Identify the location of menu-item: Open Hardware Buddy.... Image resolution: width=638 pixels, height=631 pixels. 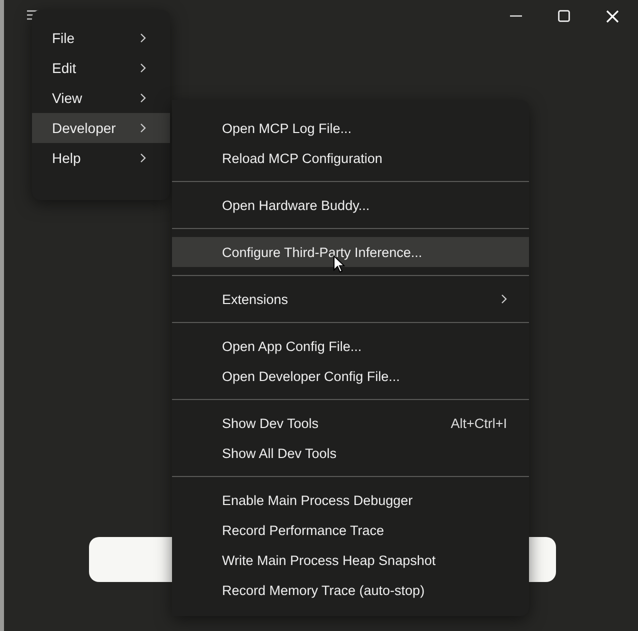
(350, 205).